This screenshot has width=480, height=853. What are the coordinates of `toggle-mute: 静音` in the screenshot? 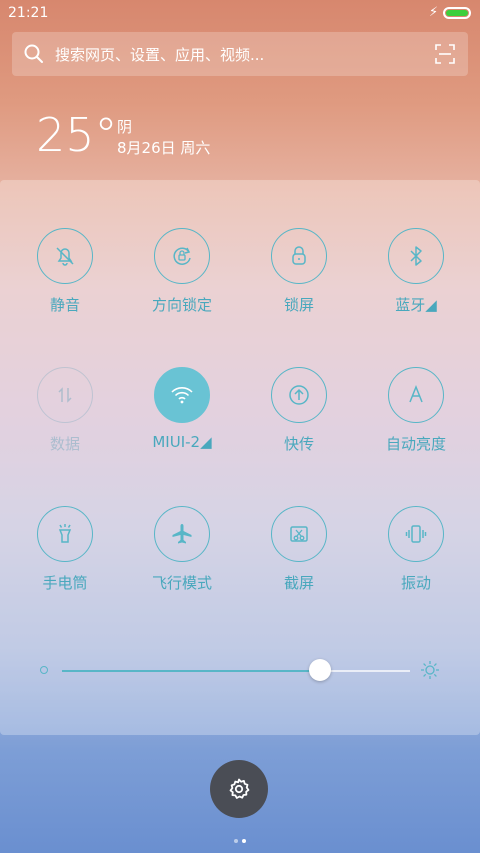 It's located at (65, 271).